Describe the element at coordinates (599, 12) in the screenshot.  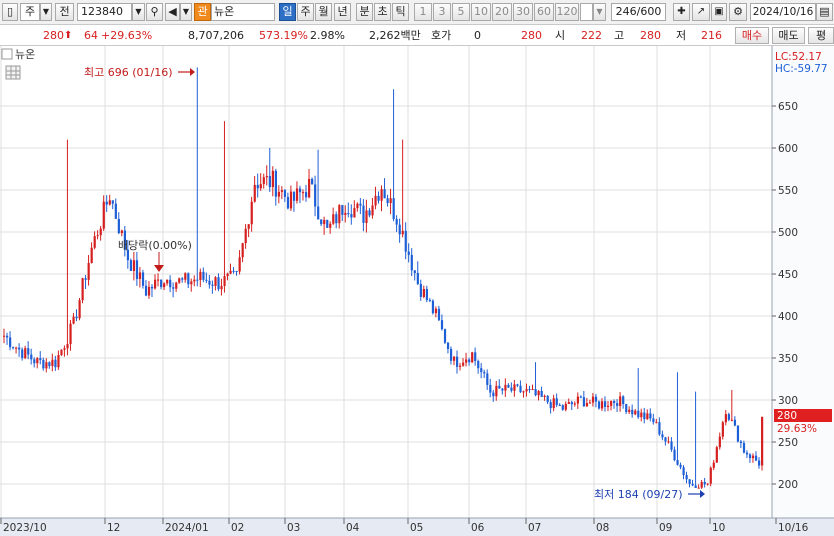
I see `interval-dropdown-icon: ▼` at that location.